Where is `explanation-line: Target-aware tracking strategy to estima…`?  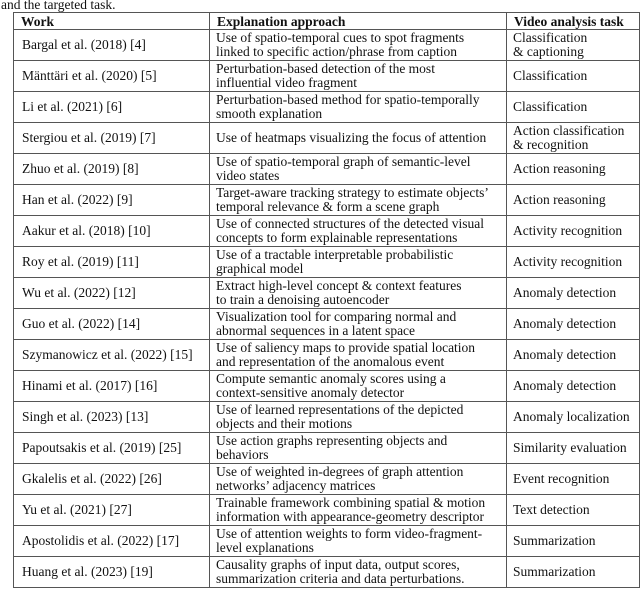 explanation-line: Target-aware tracking strategy to estima… is located at coordinates (352, 192).